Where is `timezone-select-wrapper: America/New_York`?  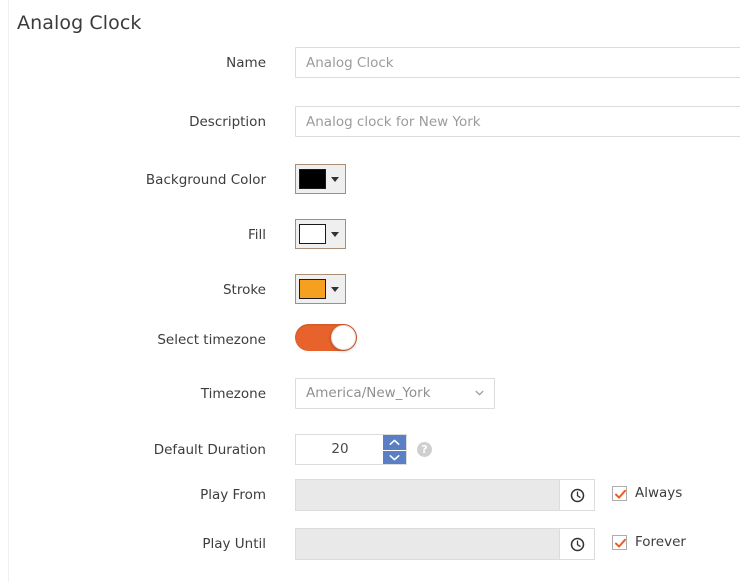
timezone-select-wrapper: America/New_York is located at coordinates (395, 393).